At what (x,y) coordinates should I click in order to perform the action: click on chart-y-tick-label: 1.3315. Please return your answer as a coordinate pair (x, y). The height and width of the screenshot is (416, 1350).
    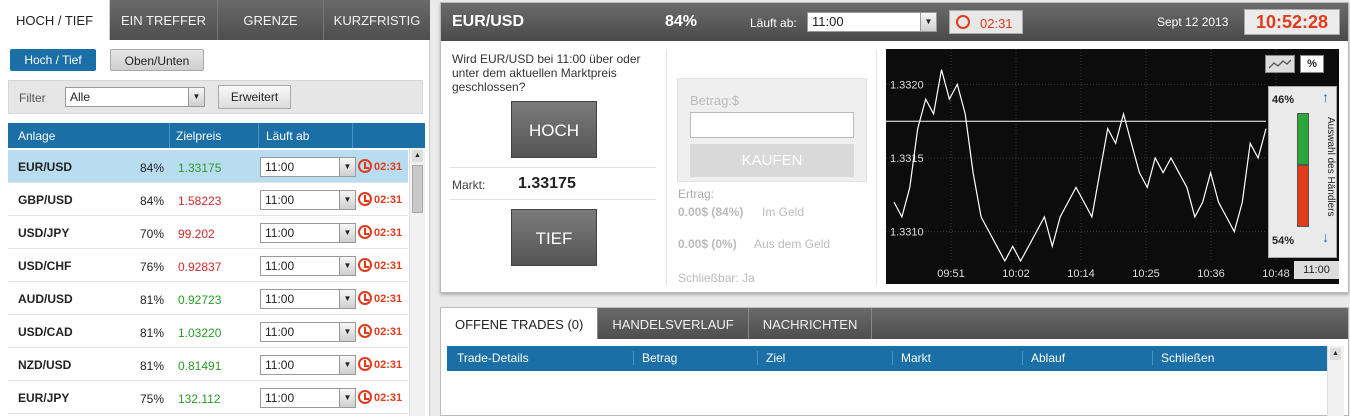
    Looking at the image, I should click on (907, 159).